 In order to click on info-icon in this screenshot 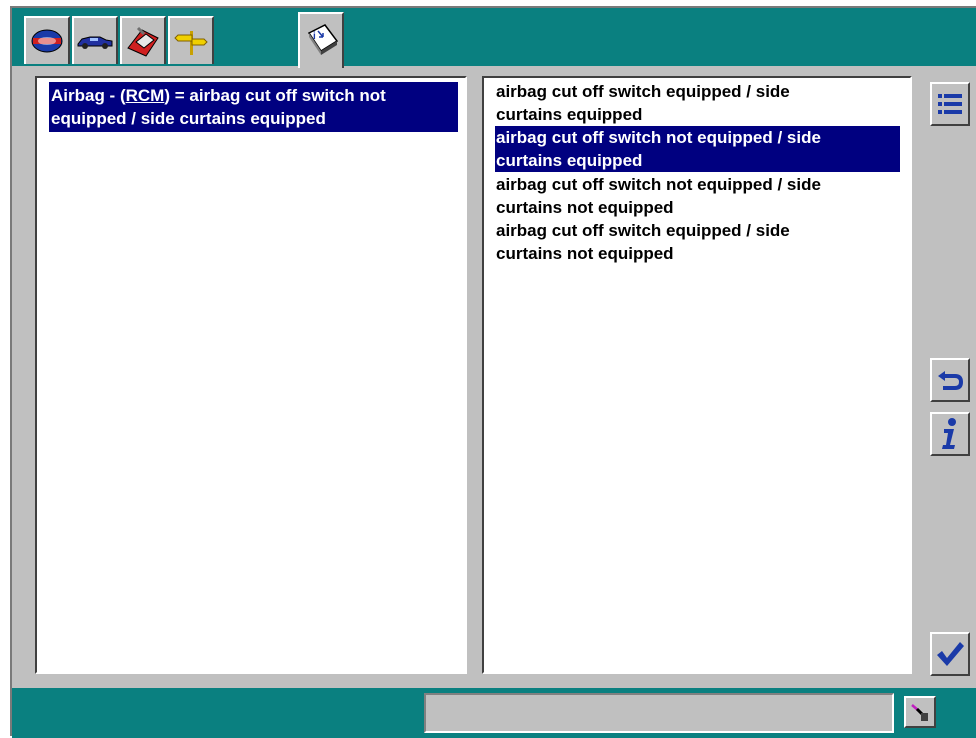, I will do `click(949, 433)`.